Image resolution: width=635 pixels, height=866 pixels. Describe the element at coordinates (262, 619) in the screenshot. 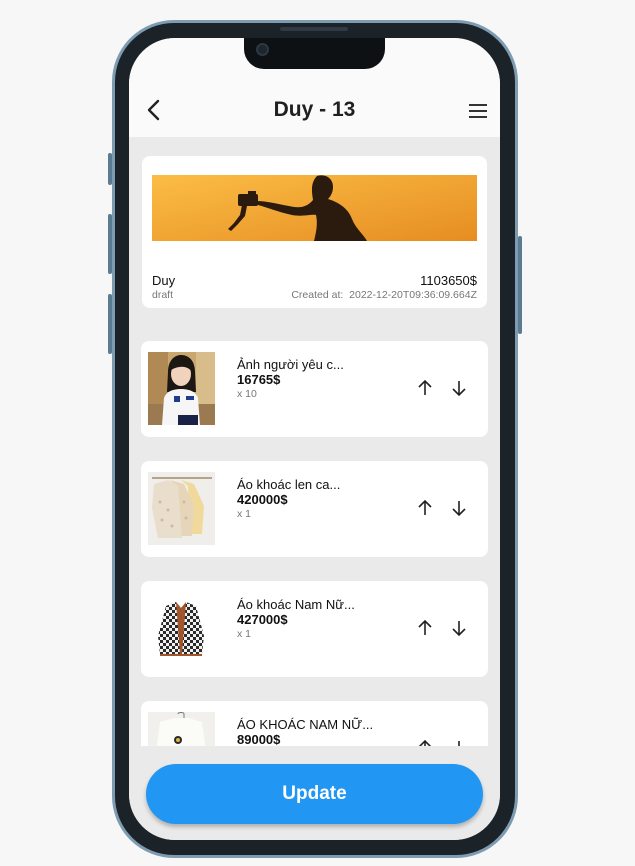

I see `item-price: 427000$` at that location.